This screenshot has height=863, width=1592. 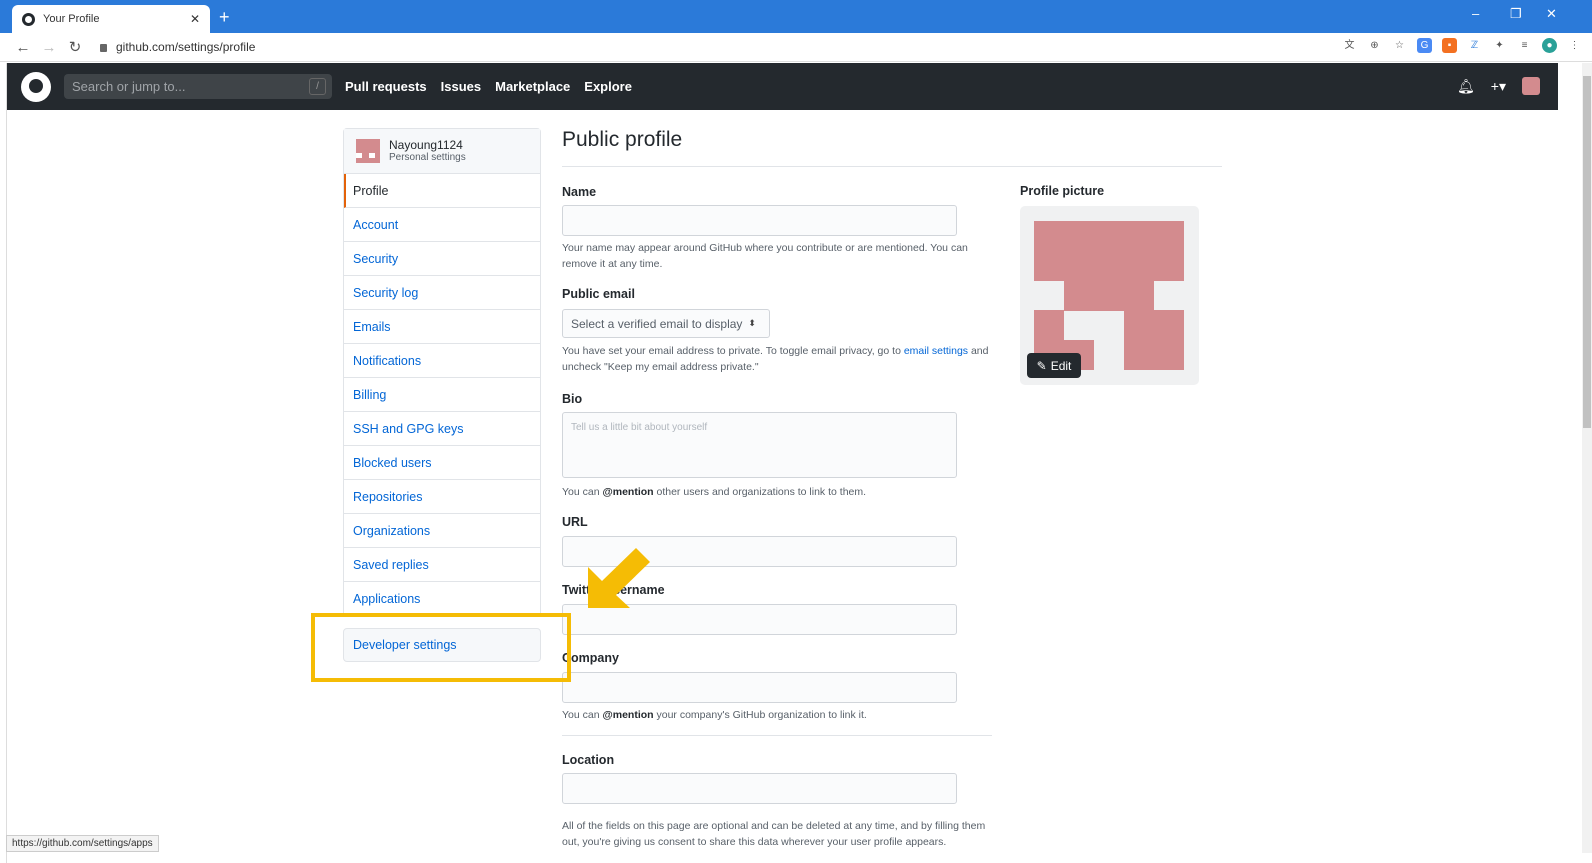 What do you see at coordinates (1061, 365) in the screenshot?
I see `edit-button-label: Edit` at bounding box center [1061, 365].